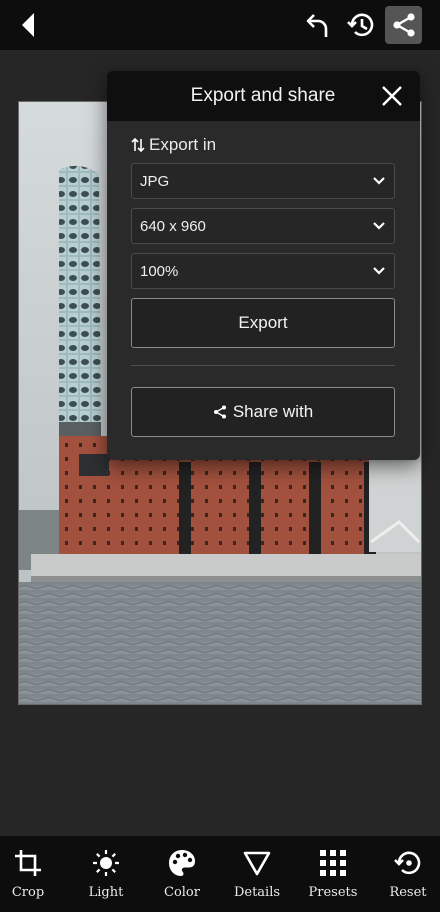 This screenshot has width=440, height=912. I want to click on quality-select: 100%, so click(263, 271).